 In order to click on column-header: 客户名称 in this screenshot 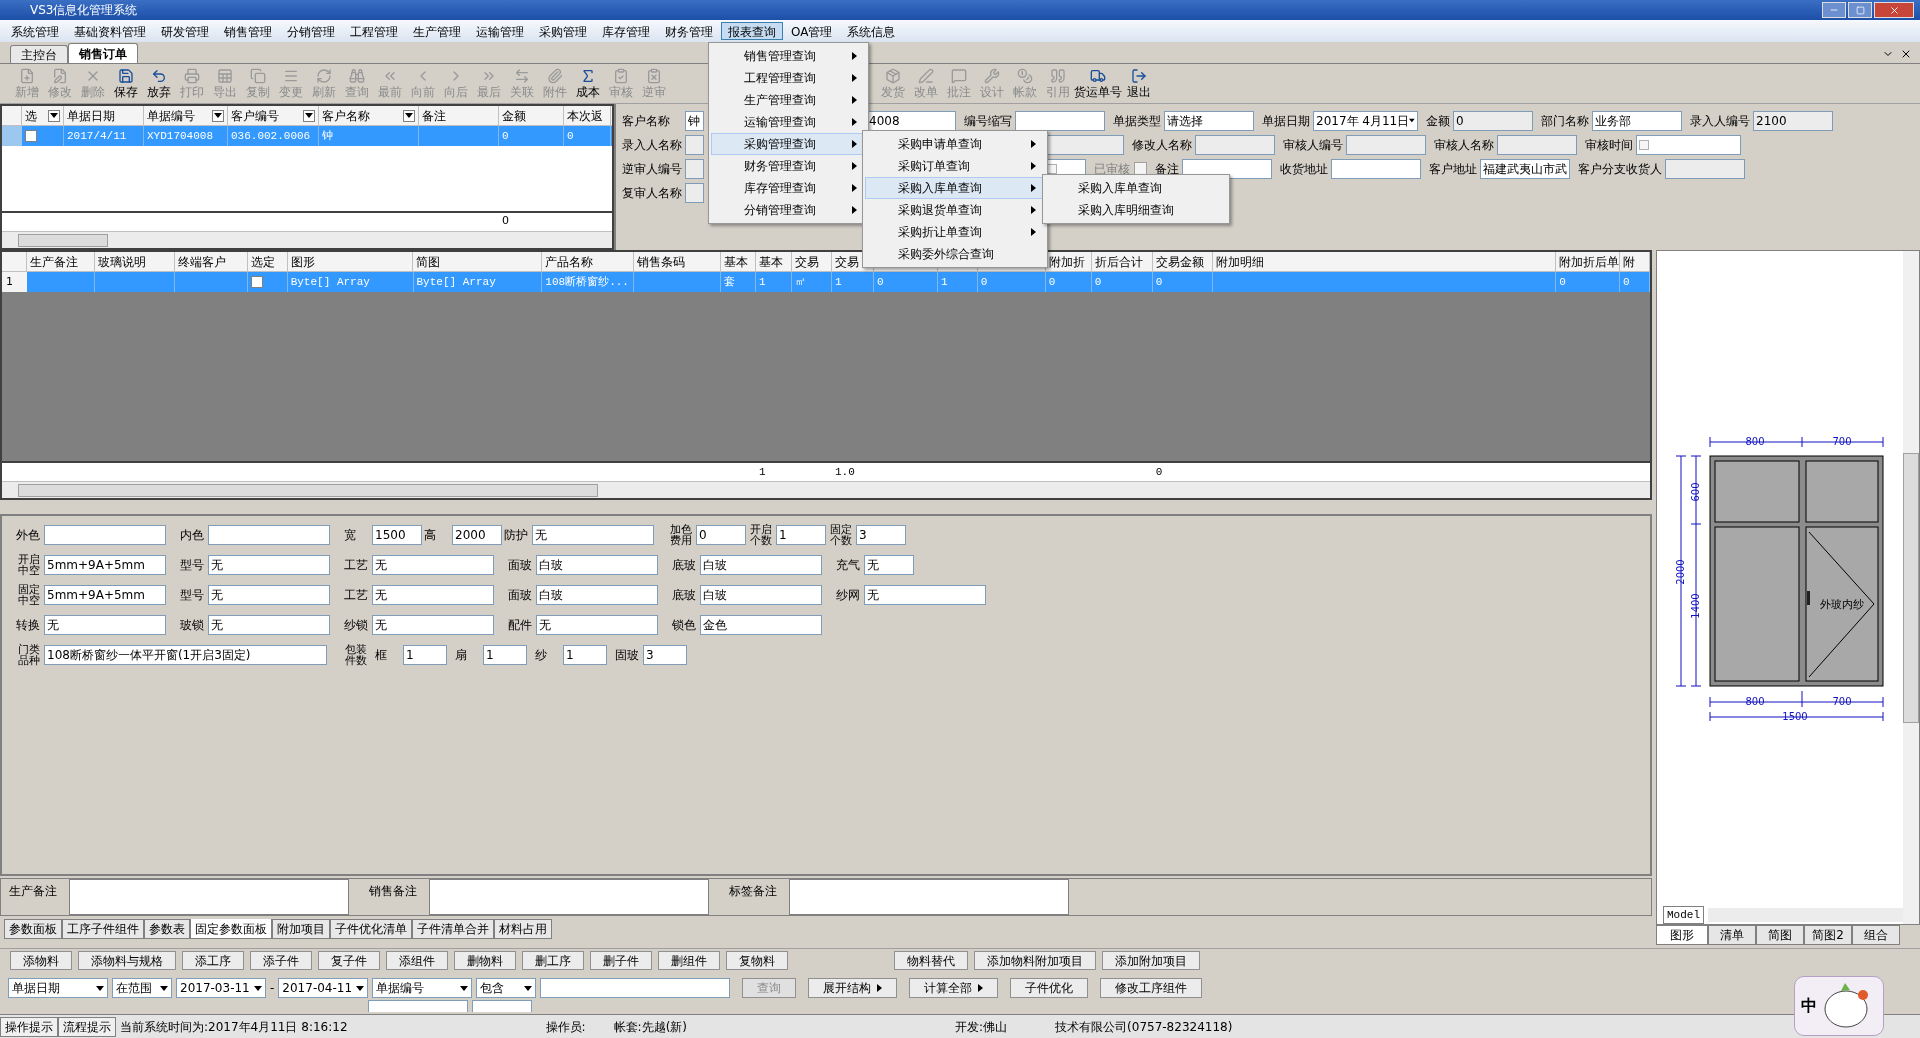, I will do `click(369, 115)`.